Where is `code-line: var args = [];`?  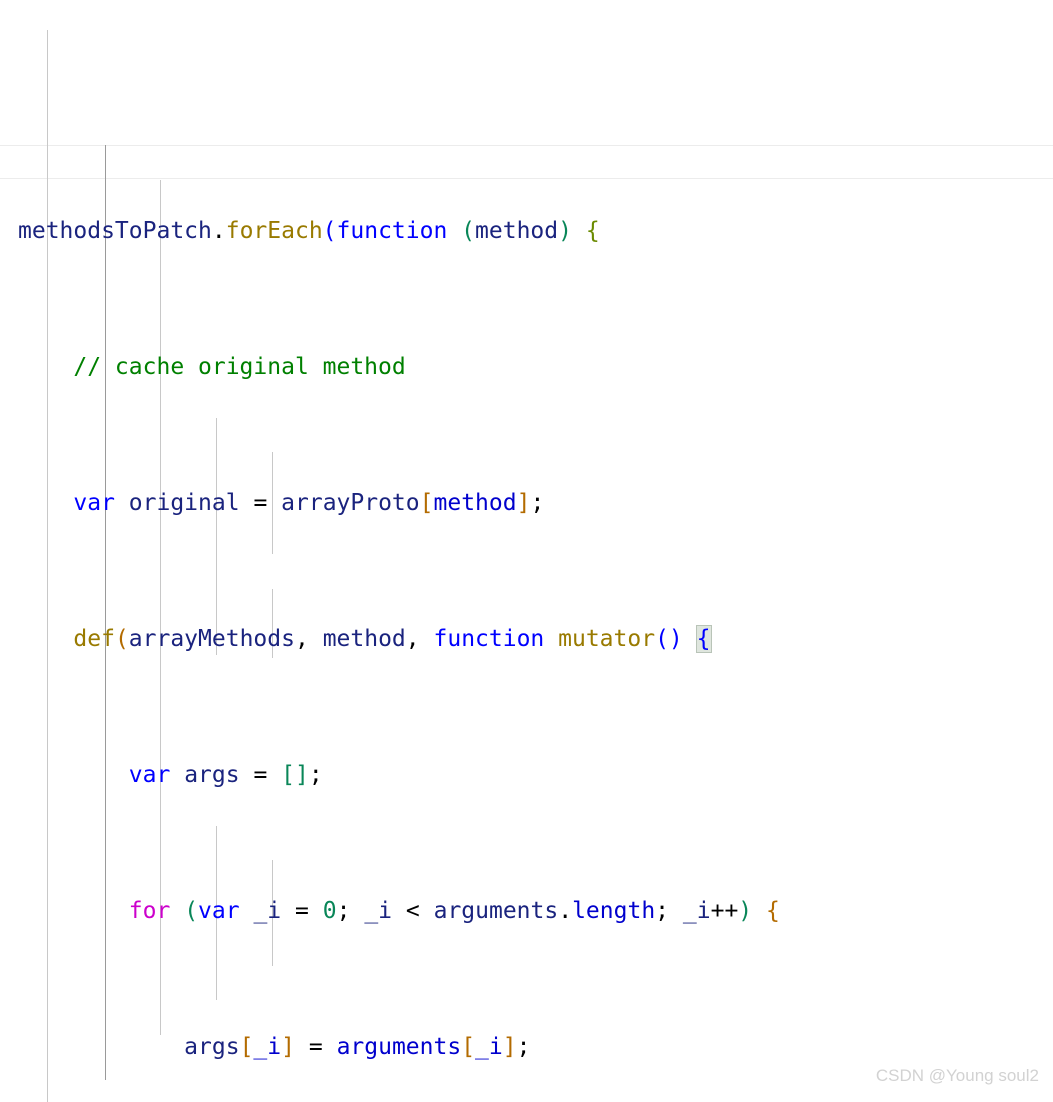 code-line: var args = []; is located at coordinates (526, 775).